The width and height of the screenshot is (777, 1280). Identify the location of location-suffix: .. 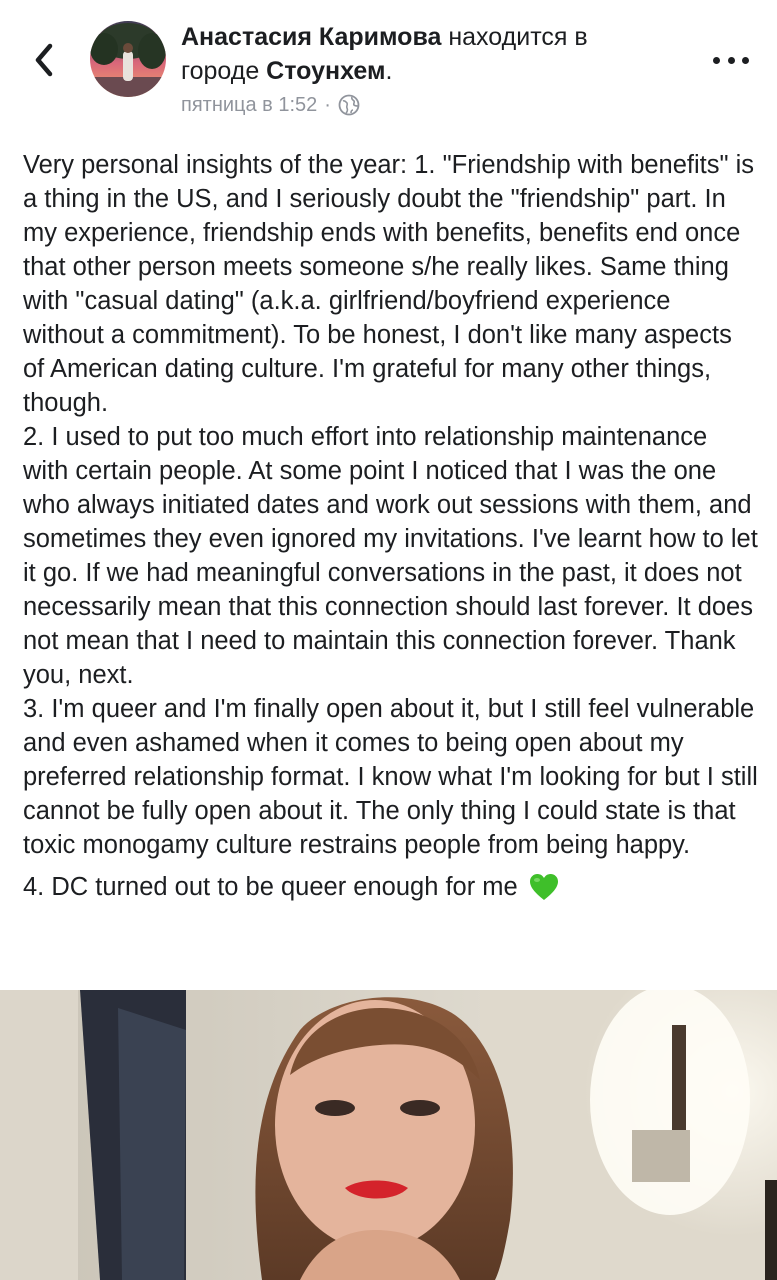
(389, 71).